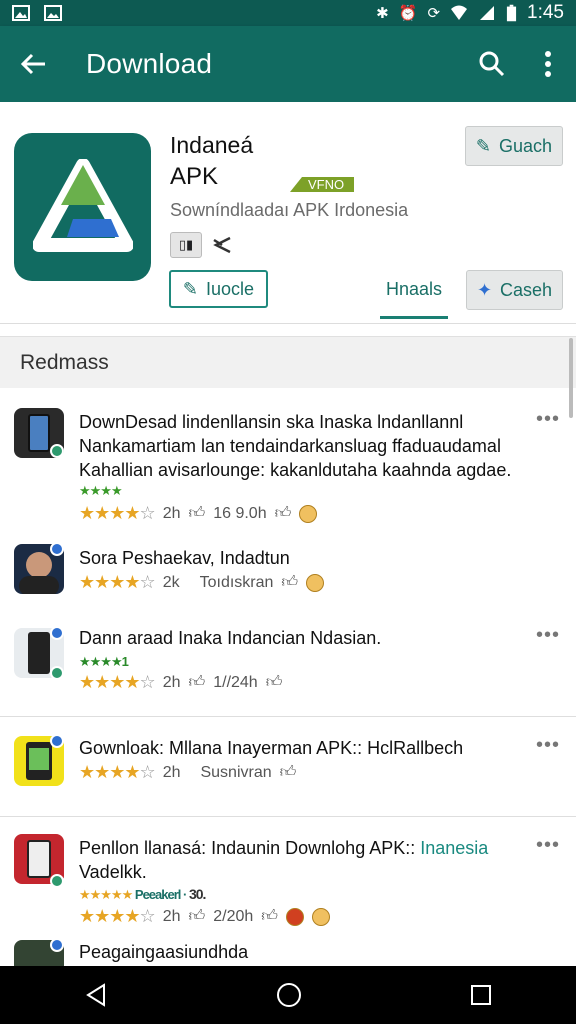 Image resolution: width=576 pixels, height=1024 pixels. Describe the element at coordinates (104, 661) in the screenshot. I see `small-rating: ★★★★1` at that location.